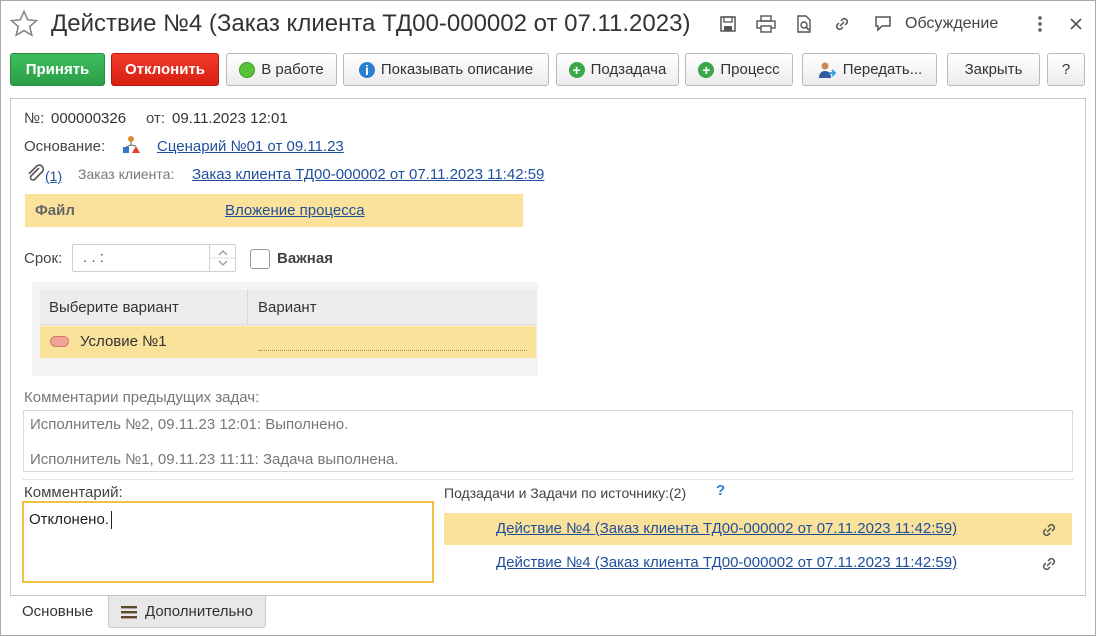  I want to click on help-button: ?, so click(1066, 69).